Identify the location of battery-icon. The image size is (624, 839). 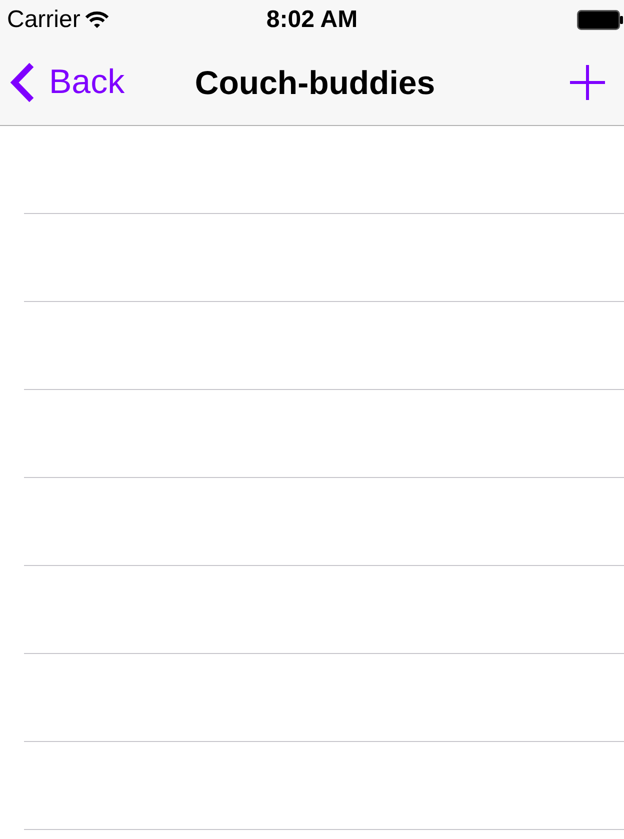
(600, 20).